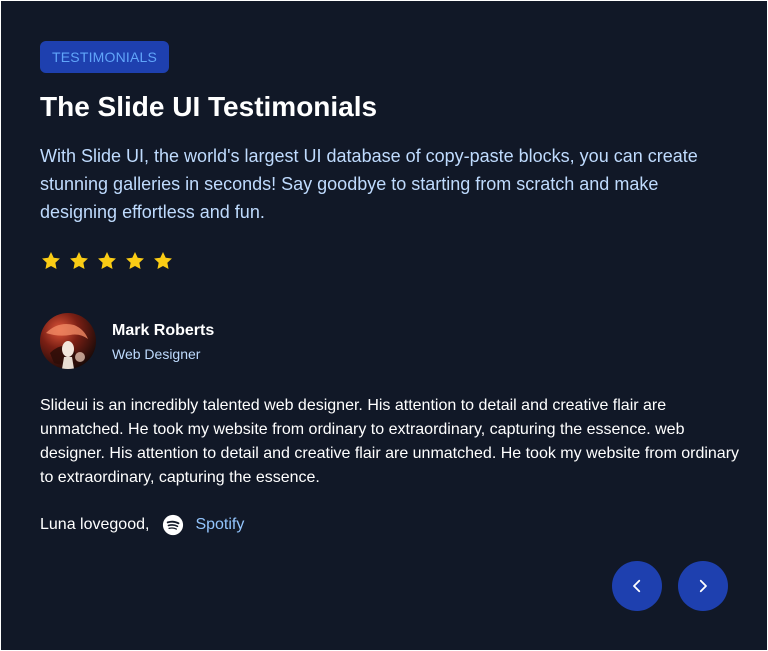  Describe the element at coordinates (105, 57) in the screenshot. I see `section-badge: TESTIMONIALS` at that location.